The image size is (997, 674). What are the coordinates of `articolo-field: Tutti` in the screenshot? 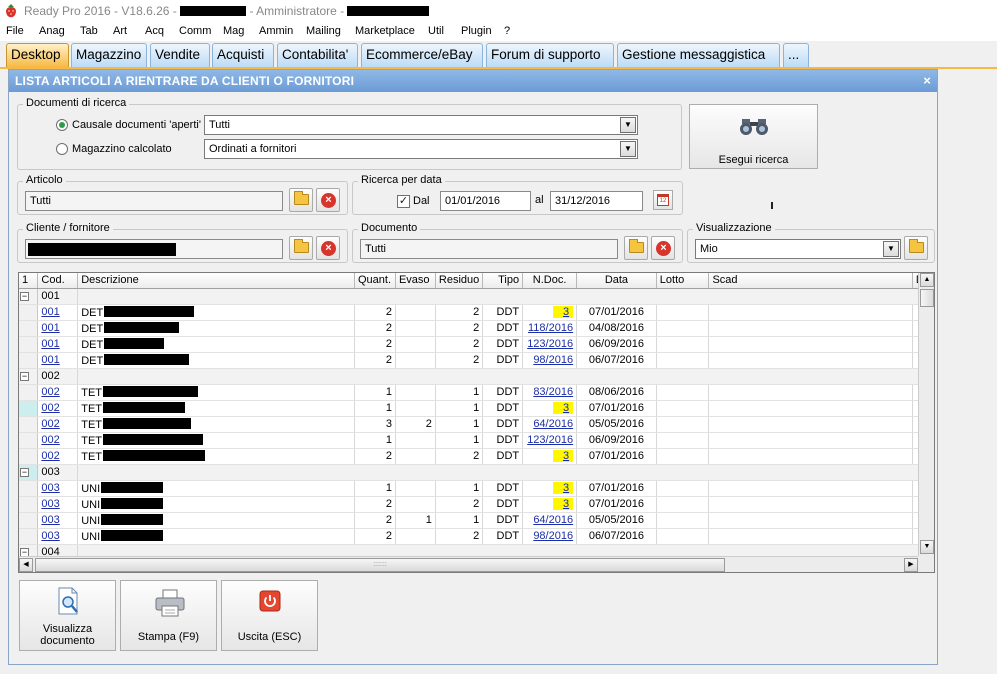 It's located at (154, 201).